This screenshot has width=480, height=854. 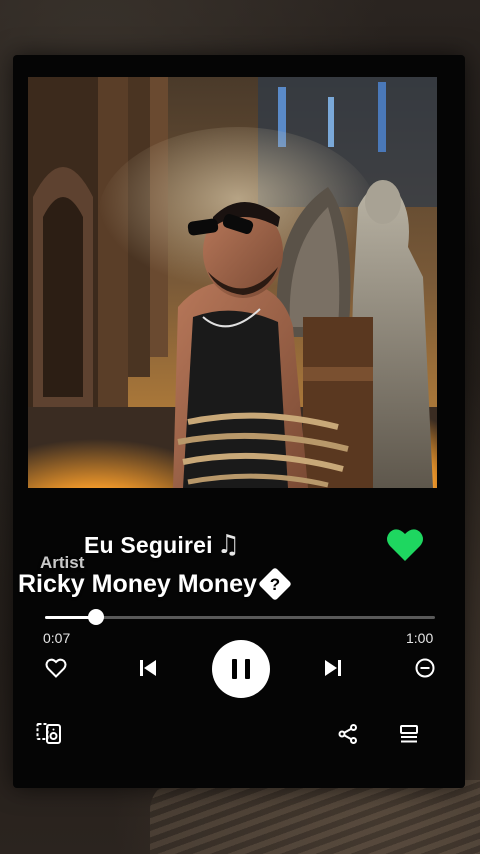 I want to click on previous-button, so click(x=148, y=670).